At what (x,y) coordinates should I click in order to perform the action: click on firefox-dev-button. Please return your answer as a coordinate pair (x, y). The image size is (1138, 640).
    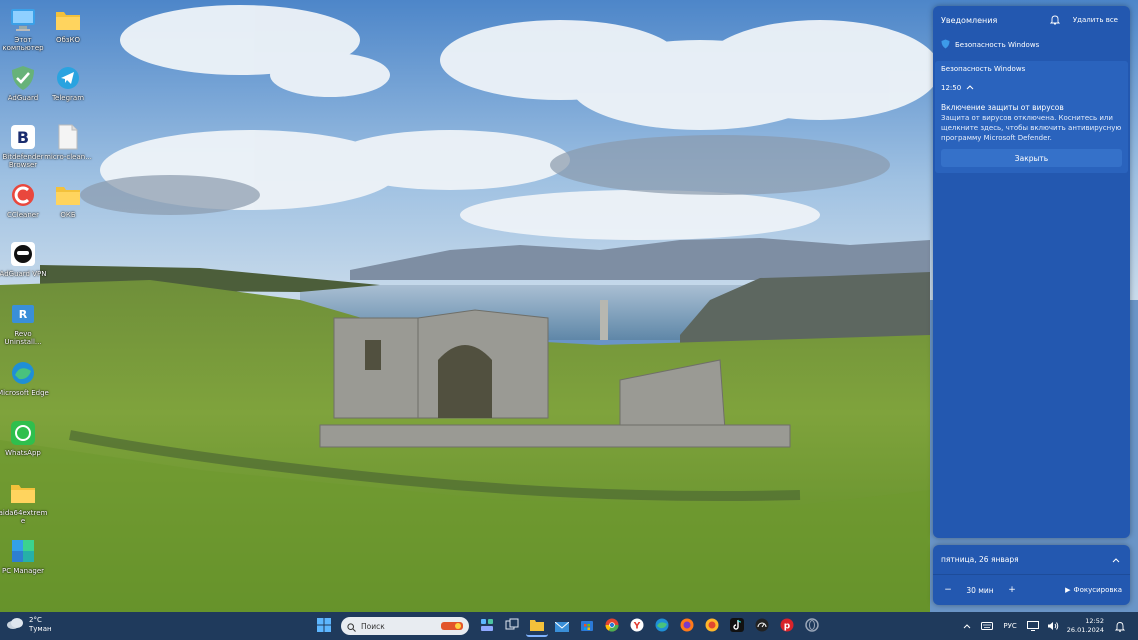
    Looking at the image, I should click on (712, 626).